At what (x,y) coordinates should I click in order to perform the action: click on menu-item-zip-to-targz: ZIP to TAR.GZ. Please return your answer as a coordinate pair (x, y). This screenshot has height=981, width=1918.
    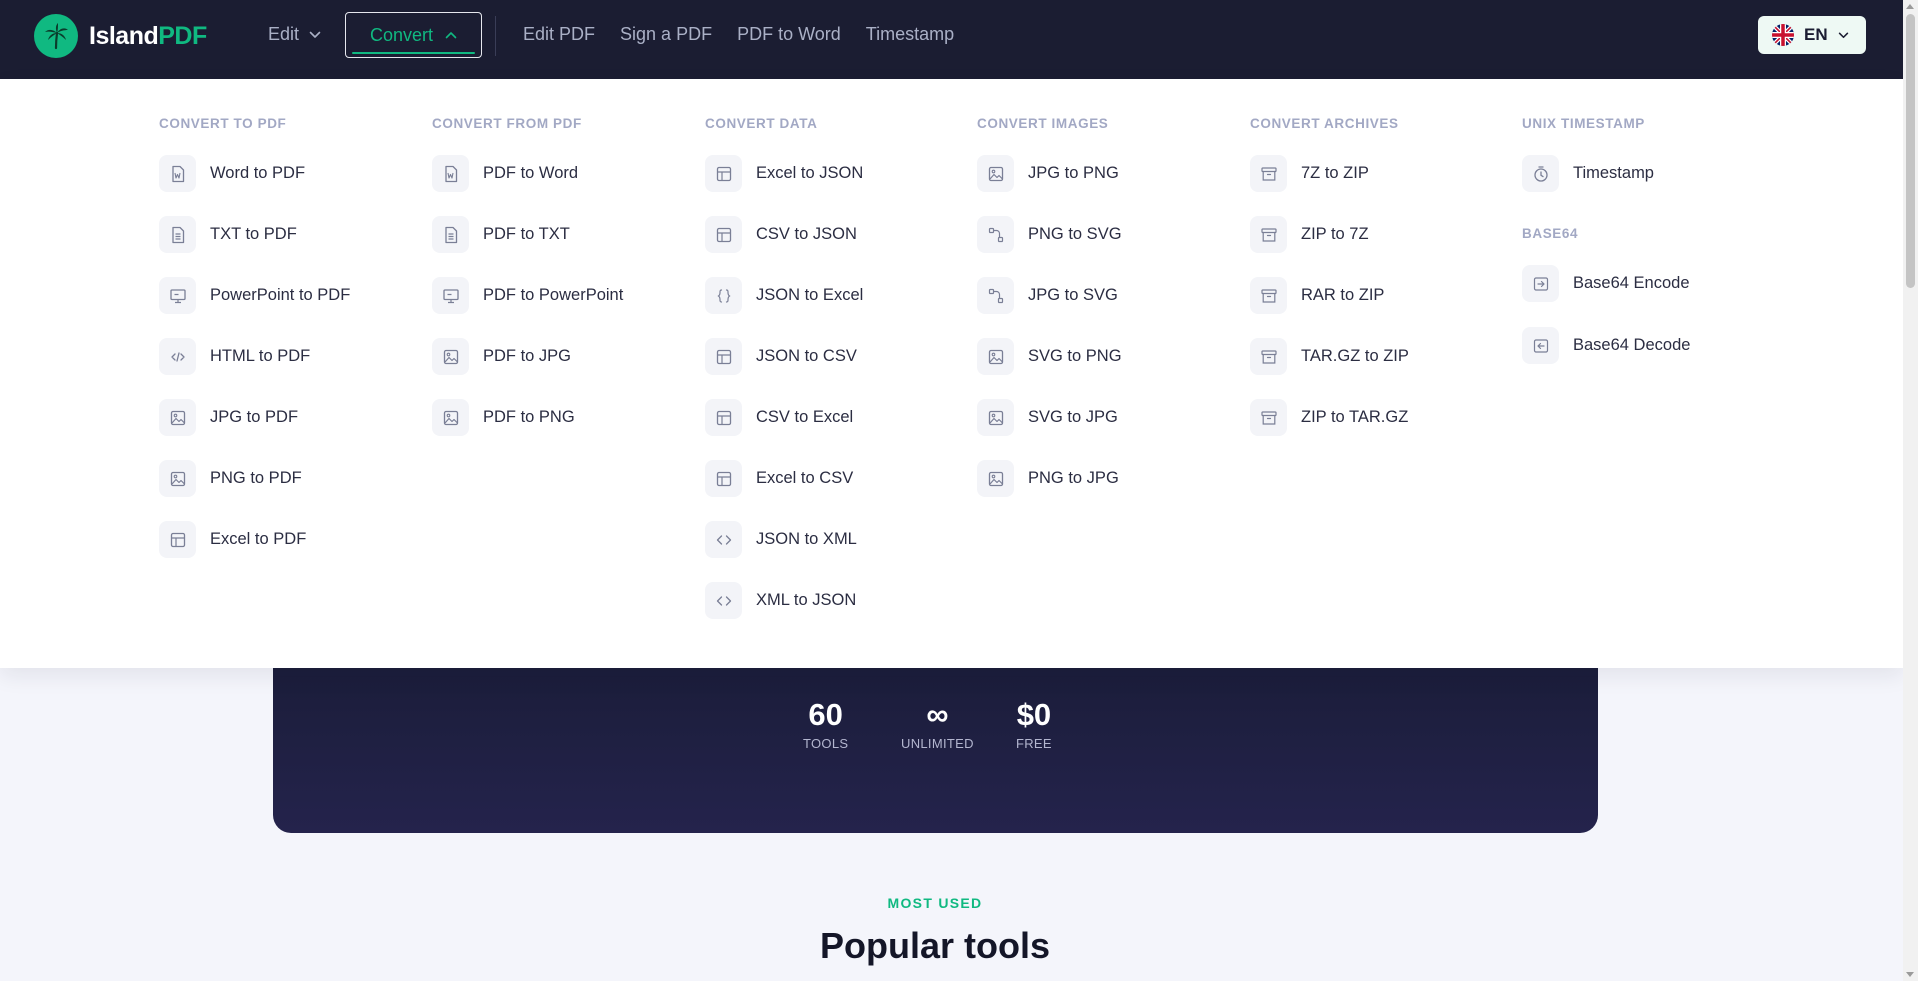
    Looking at the image, I should click on (1329, 417).